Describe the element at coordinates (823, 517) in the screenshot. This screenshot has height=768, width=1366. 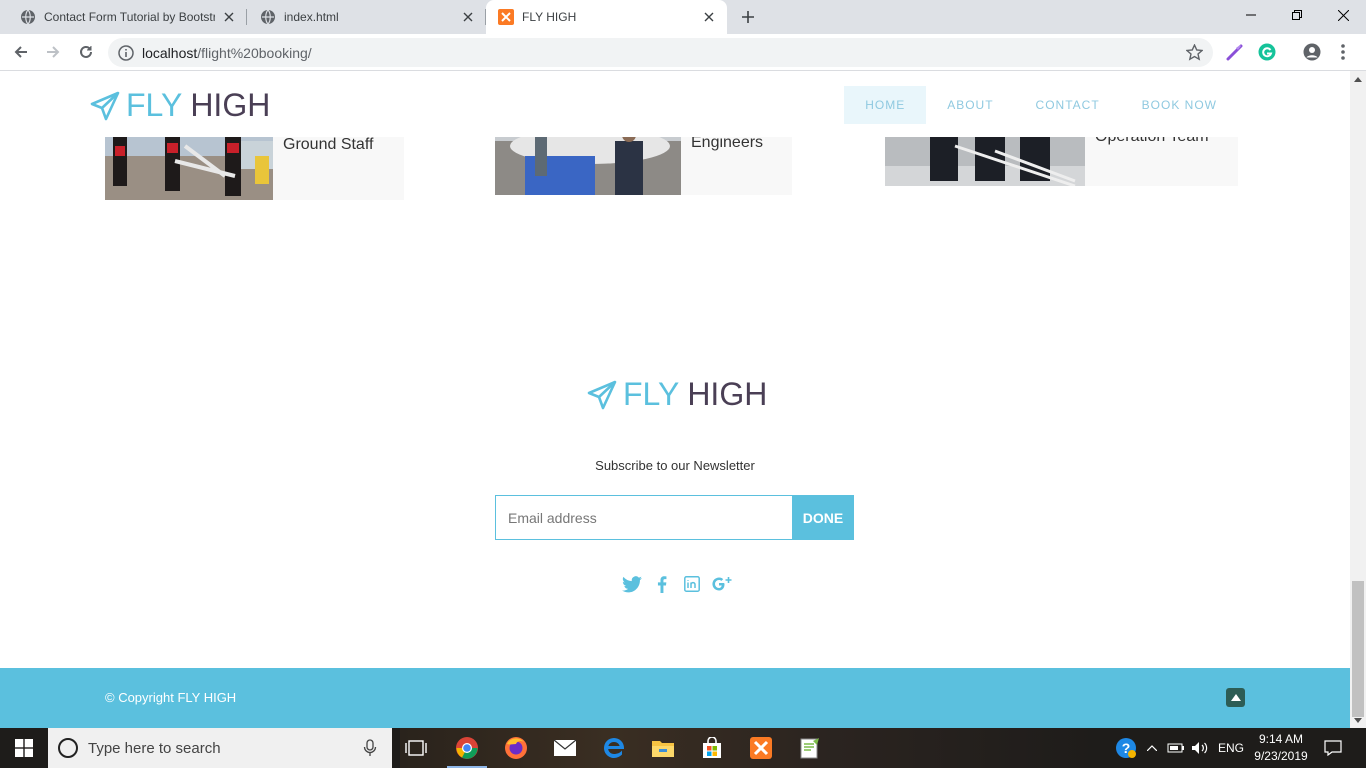
I see `done-button: DONE` at that location.